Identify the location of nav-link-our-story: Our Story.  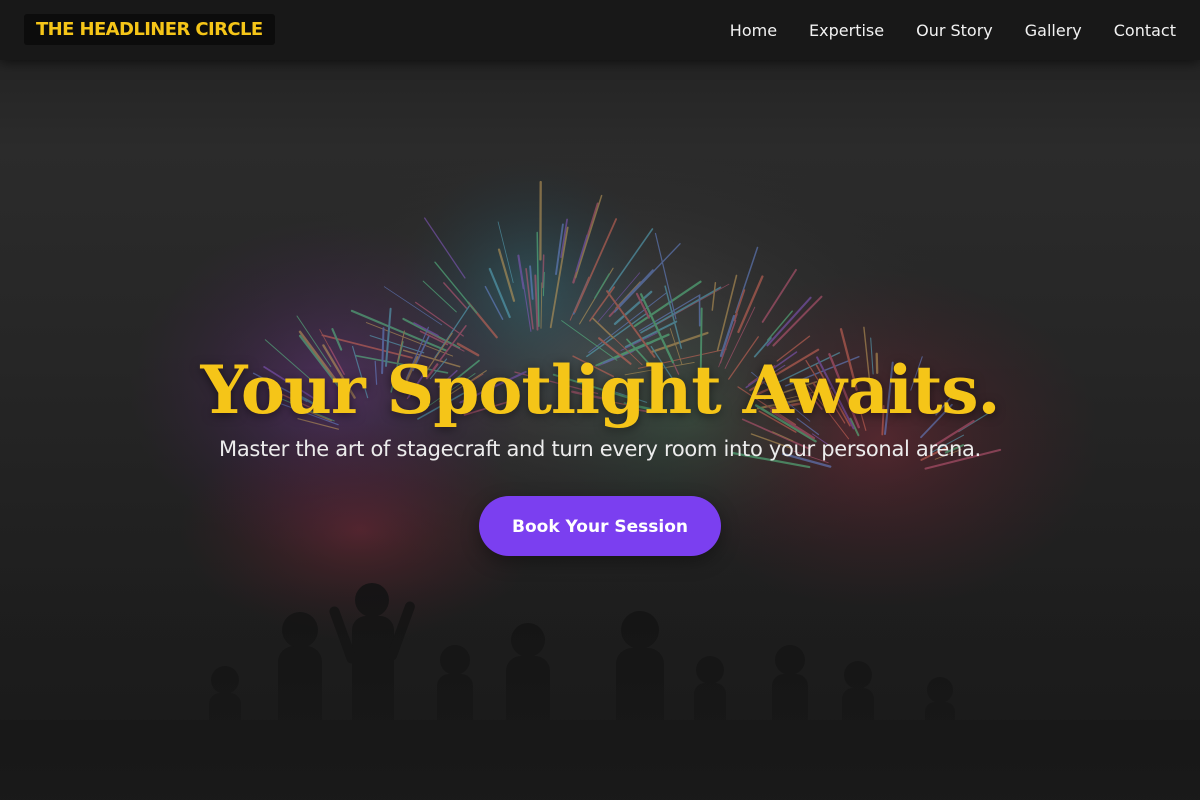
(954, 30).